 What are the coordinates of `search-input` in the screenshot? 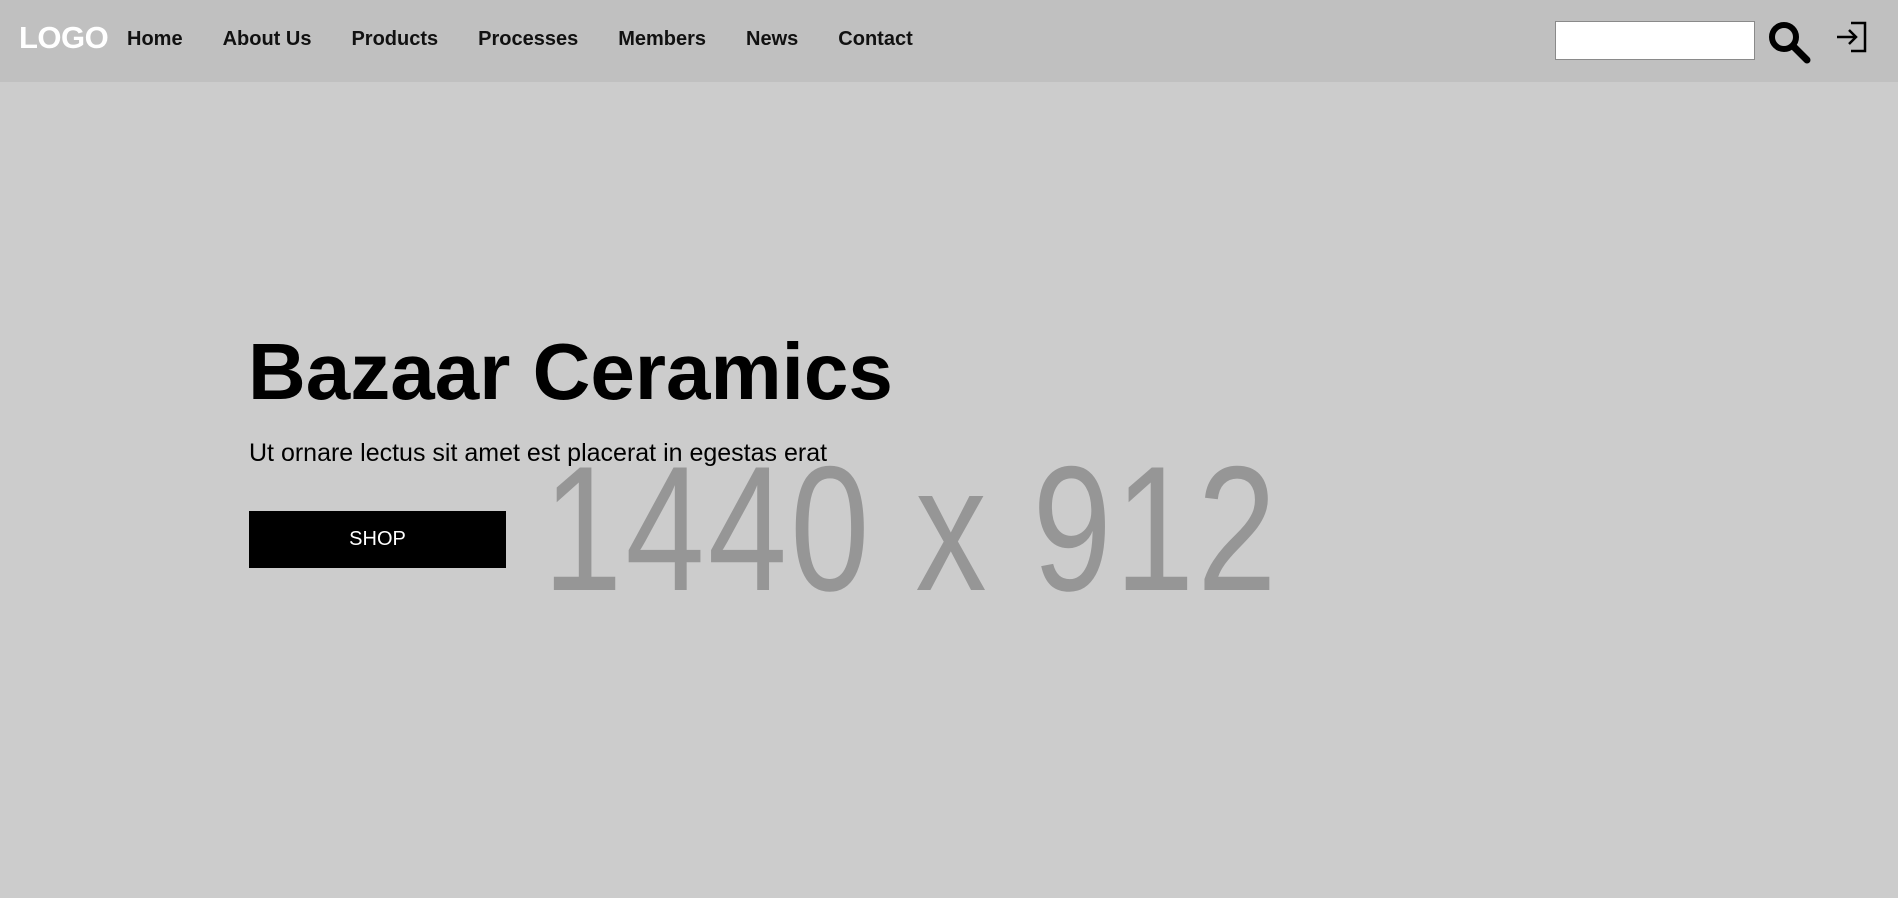 It's located at (1655, 40).